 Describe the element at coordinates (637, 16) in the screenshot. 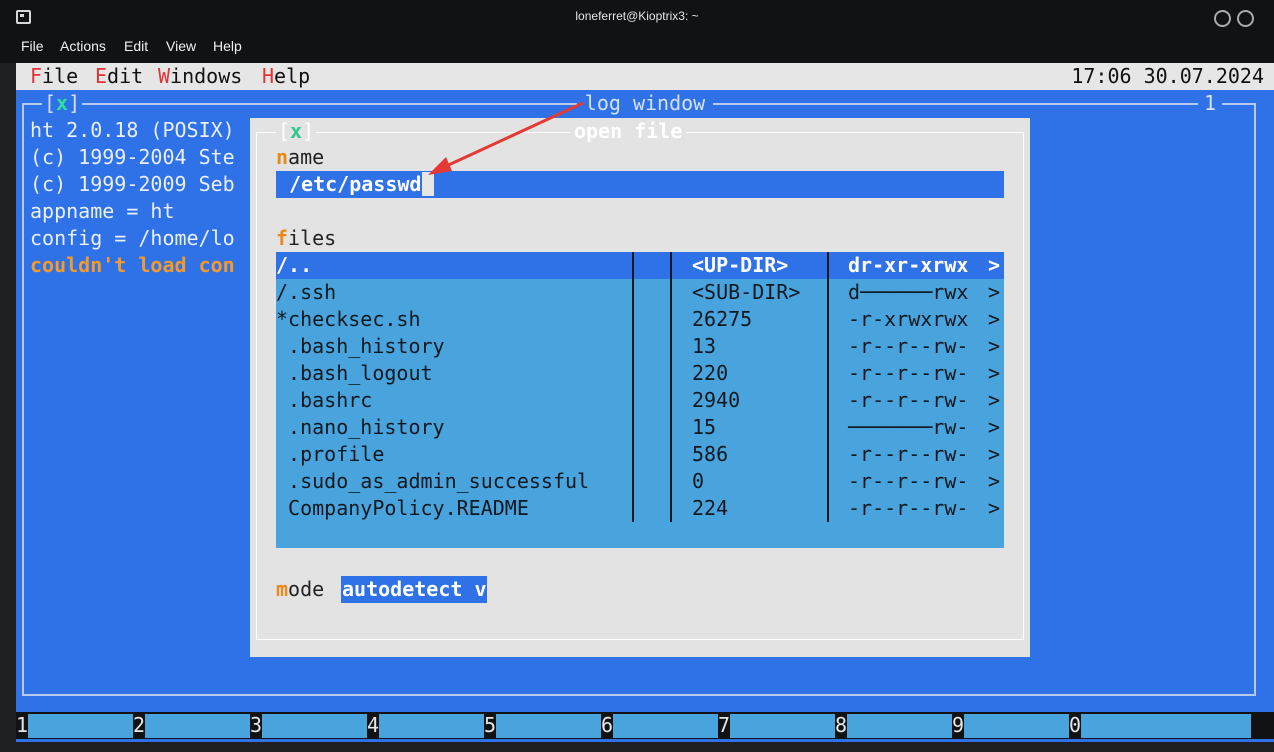

I see `window-title: loneferret@Kioptrix3: ~` at that location.